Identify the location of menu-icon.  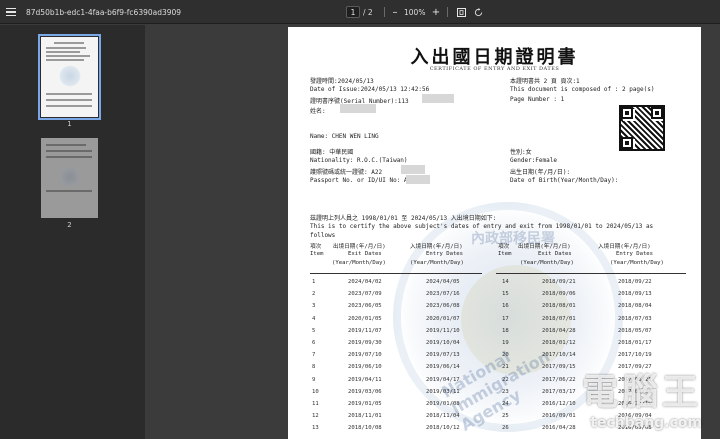
(11, 12).